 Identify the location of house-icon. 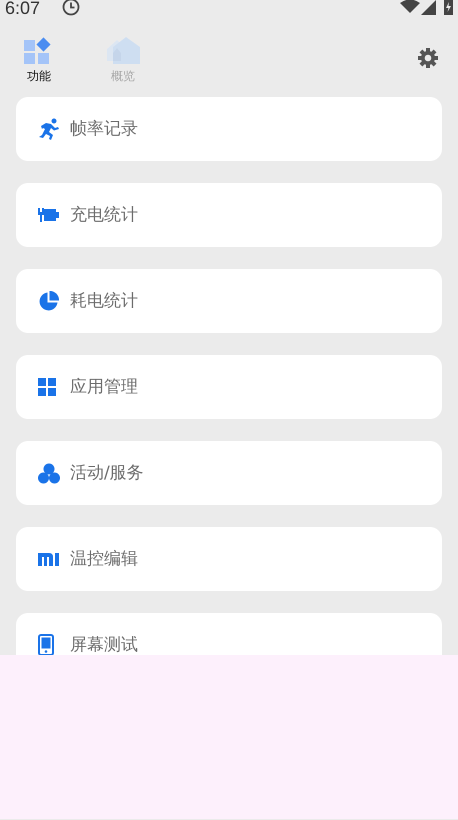
(123, 51).